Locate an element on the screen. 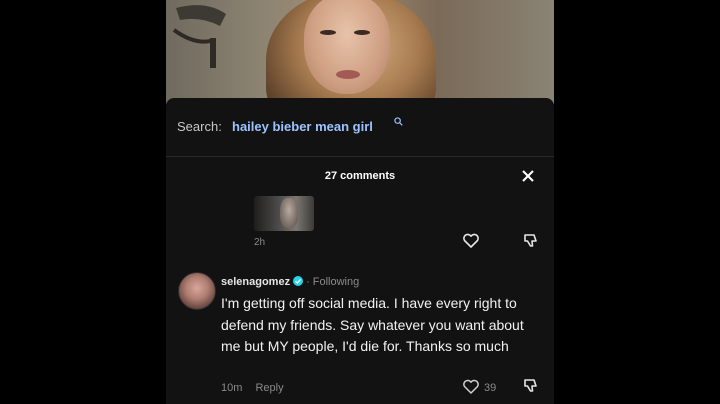  search-bar: Search: hailey bieber mean girl is located at coordinates (360, 127).